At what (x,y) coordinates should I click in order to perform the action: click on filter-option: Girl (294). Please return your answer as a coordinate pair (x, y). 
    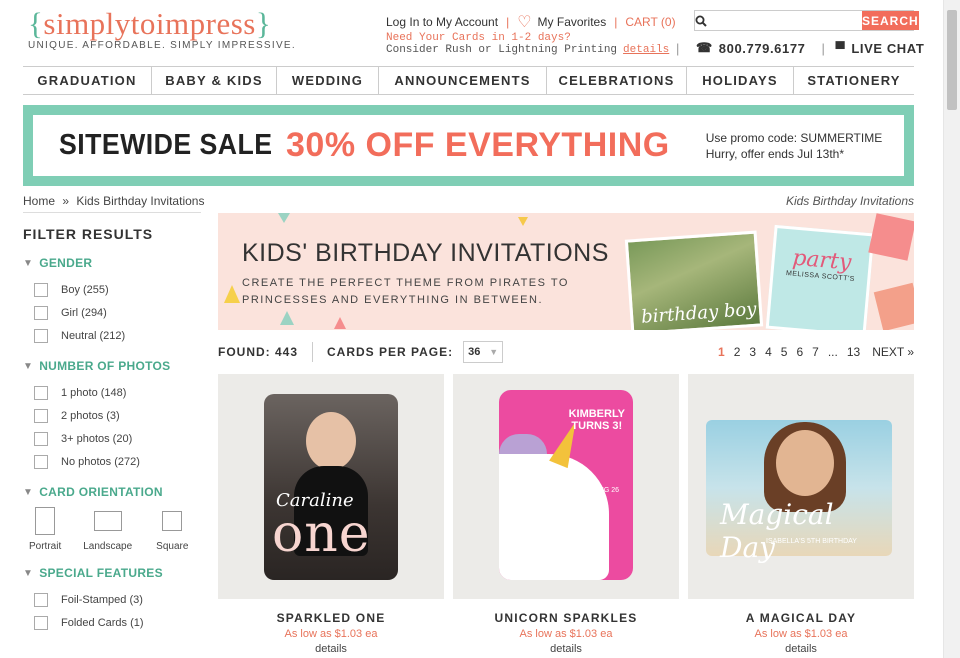
    Looking at the image, I should click on (112, 312).